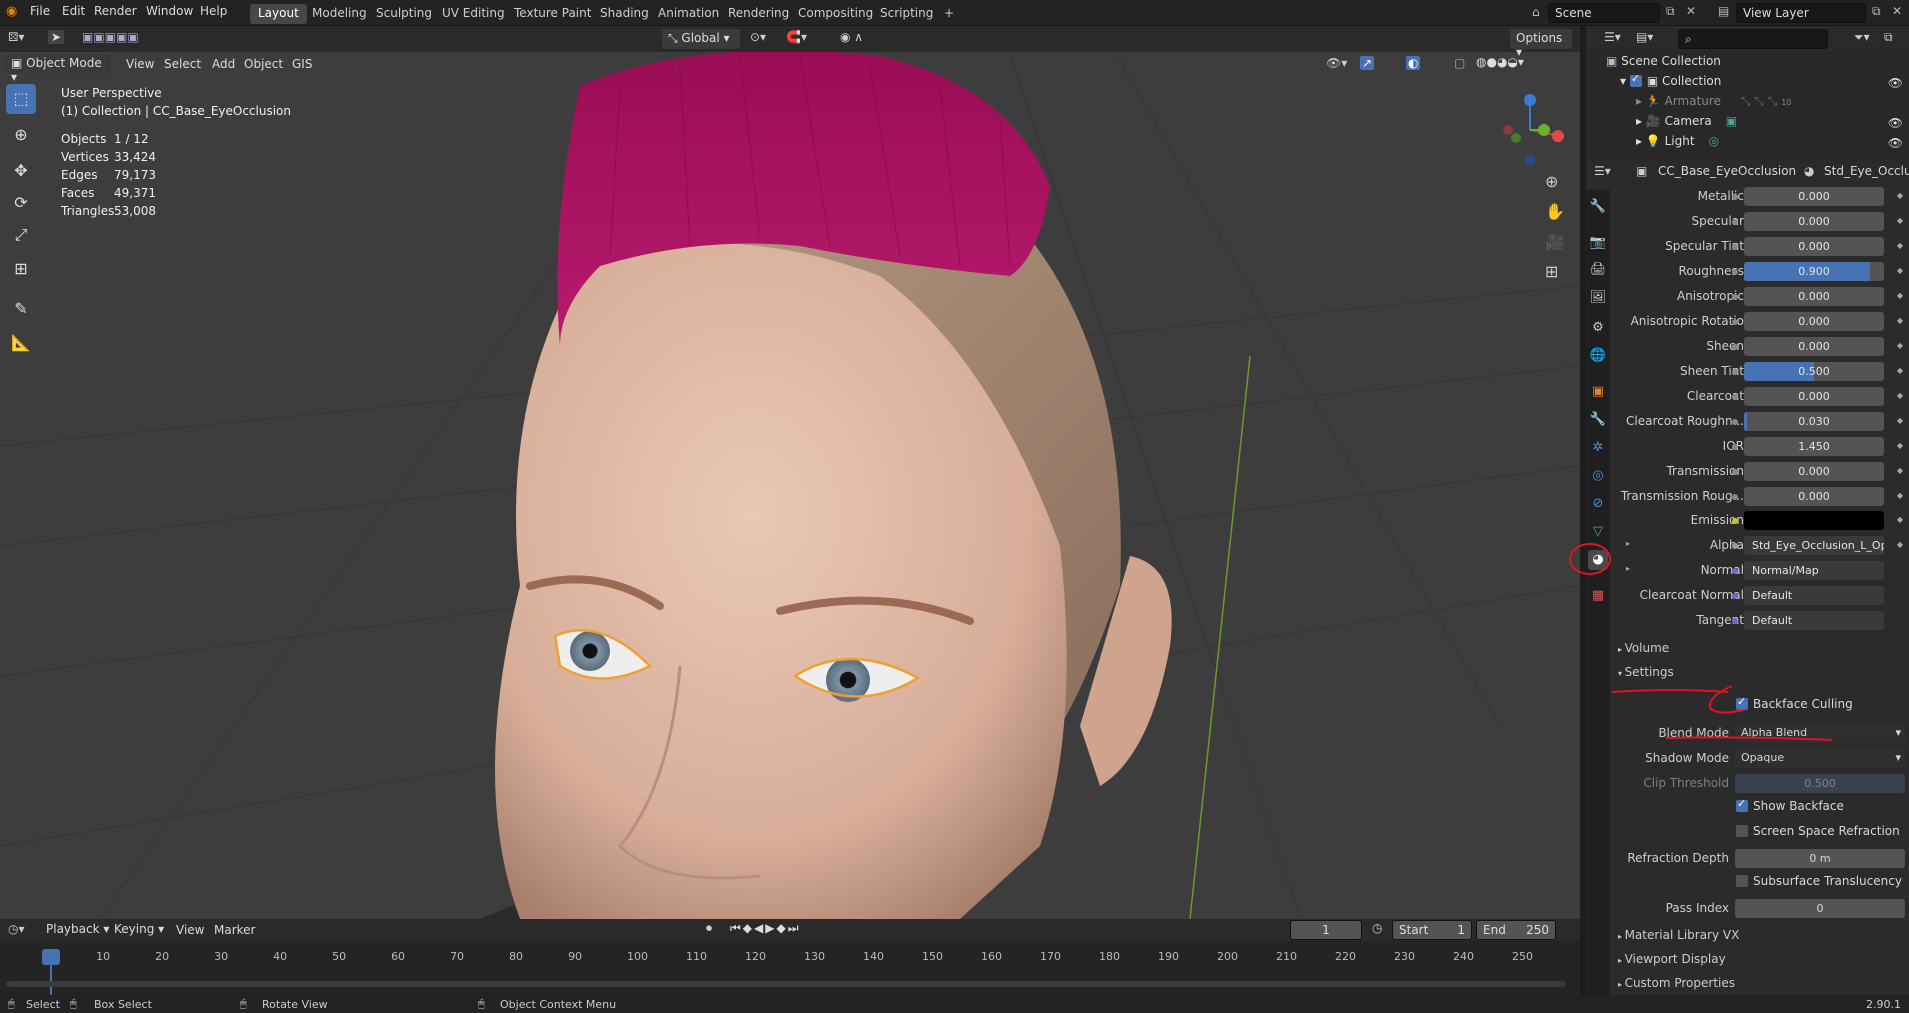  Describe the element at coordinates (1897, 11) in the screenshot. I see `delete-viewlayer-icon: ✕` at that location.